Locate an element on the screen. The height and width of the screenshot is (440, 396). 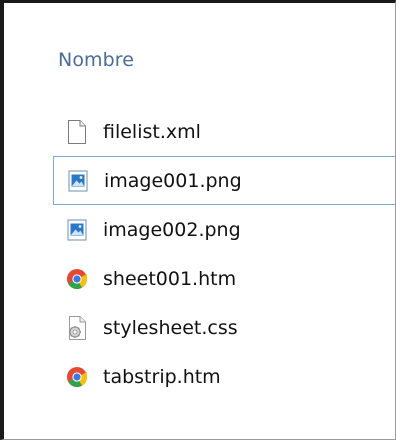
file-row-tabstrip-htm: tabstrip.htm is located at coordinates (224, 376).